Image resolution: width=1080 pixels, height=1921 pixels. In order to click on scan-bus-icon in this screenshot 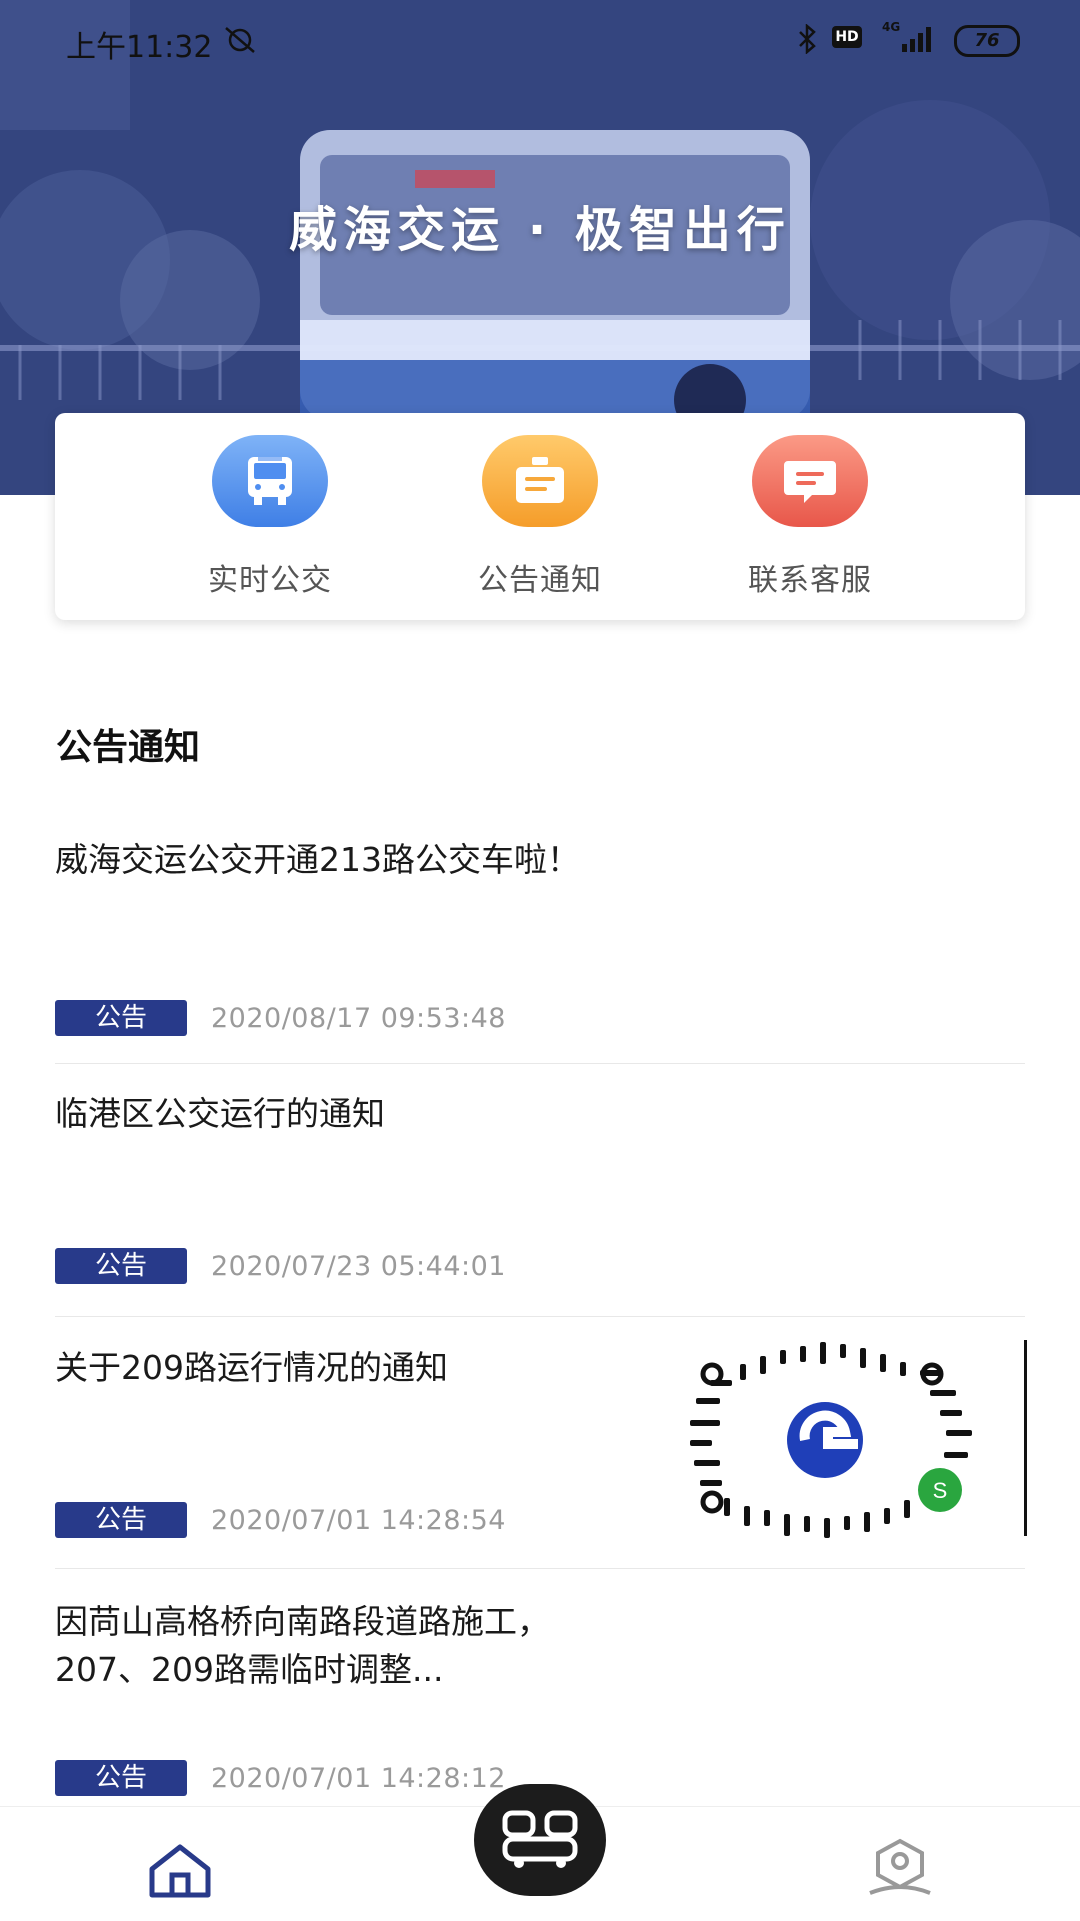, I will do `click(540, 1839)`.